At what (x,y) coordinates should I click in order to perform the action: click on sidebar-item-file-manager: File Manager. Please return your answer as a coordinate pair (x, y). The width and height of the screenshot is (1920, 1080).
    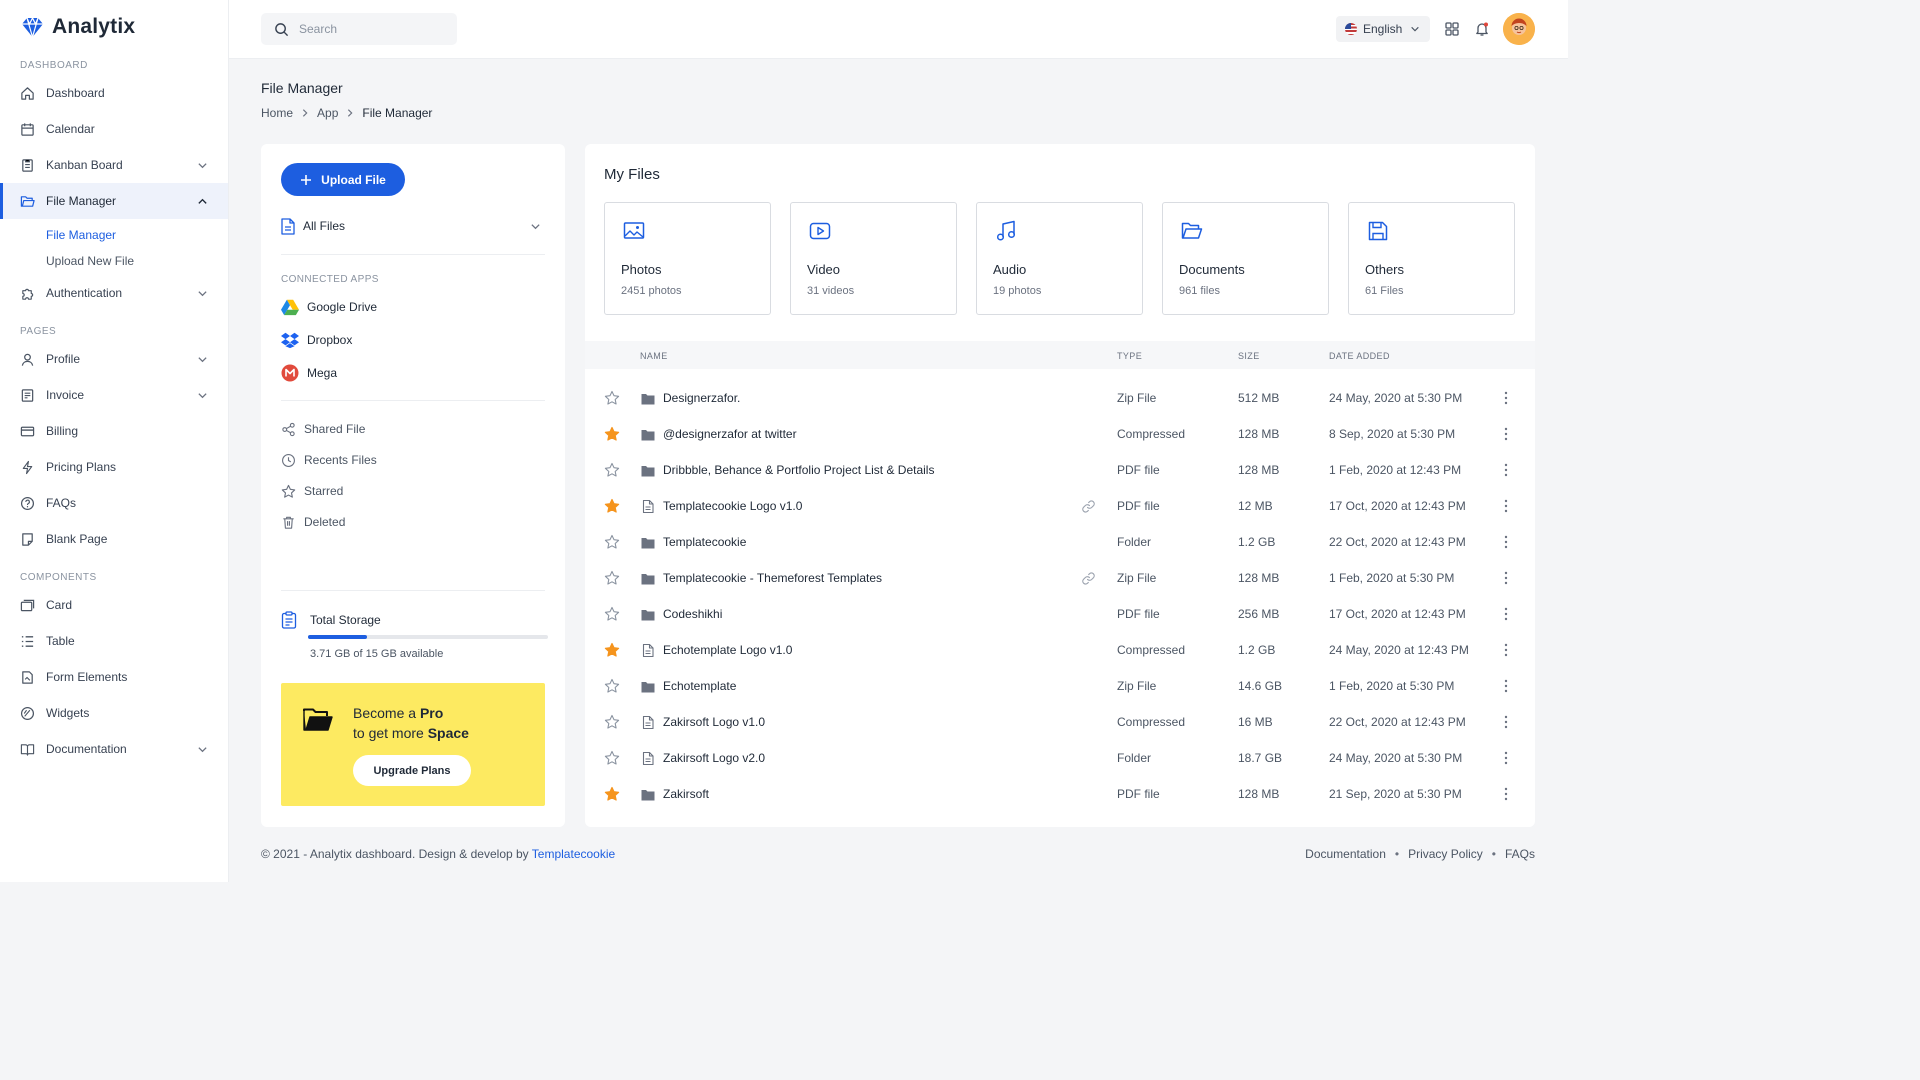
    Looking at the image, I should click on (114, 201).